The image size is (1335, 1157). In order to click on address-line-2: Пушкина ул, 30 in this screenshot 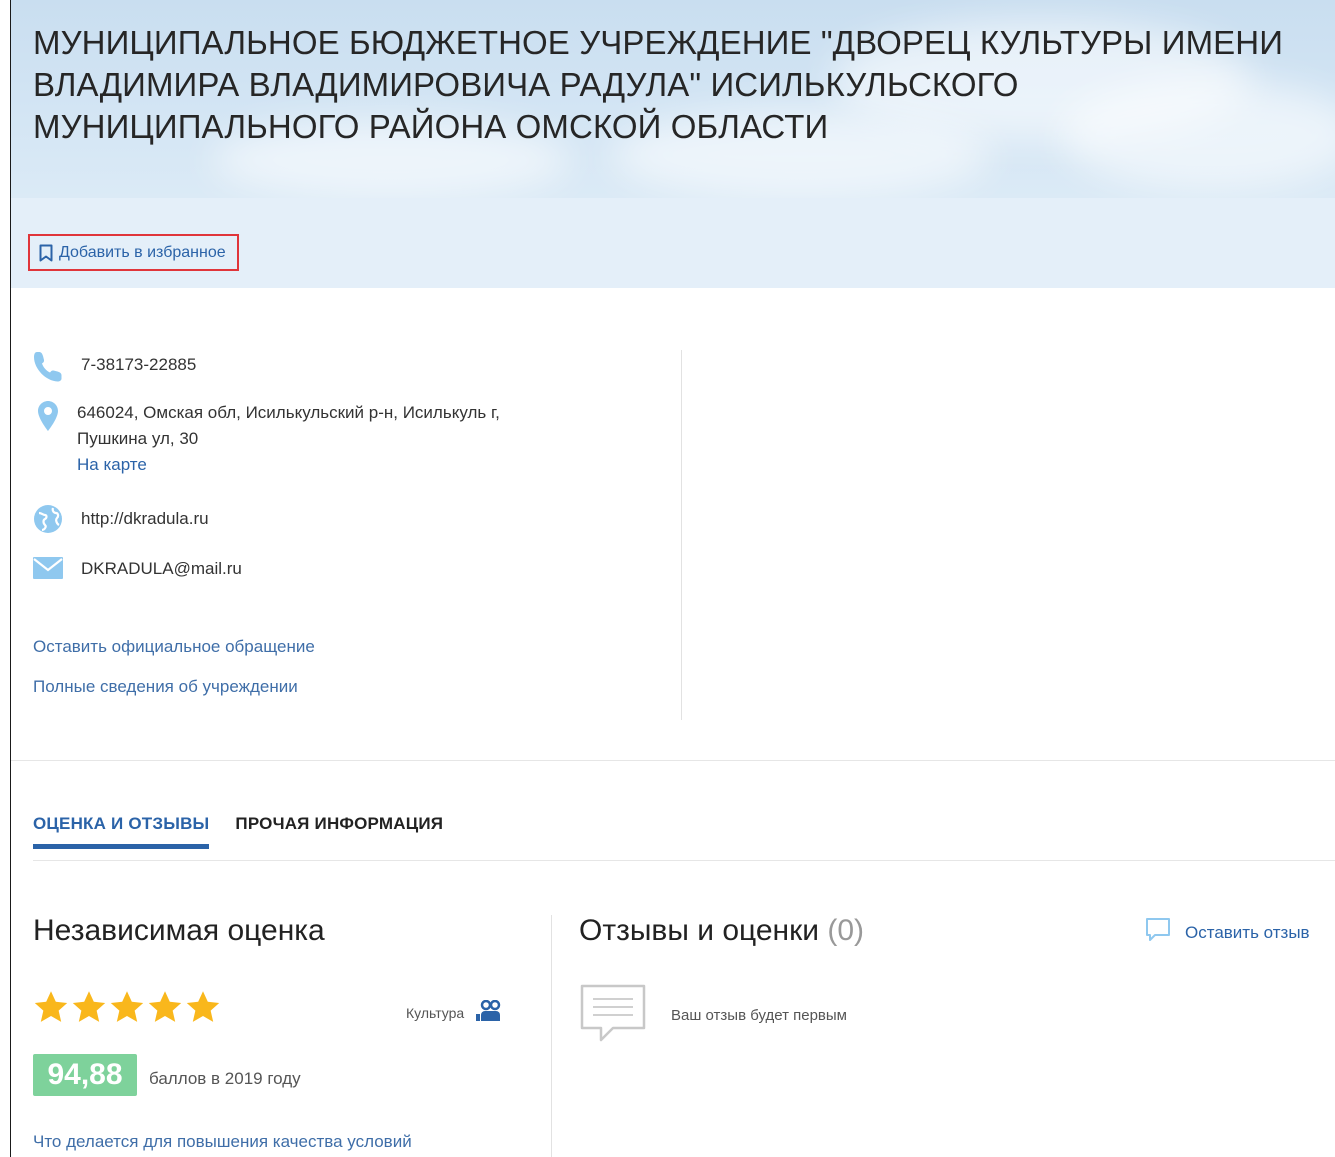, I will do `click(138, 438)`.